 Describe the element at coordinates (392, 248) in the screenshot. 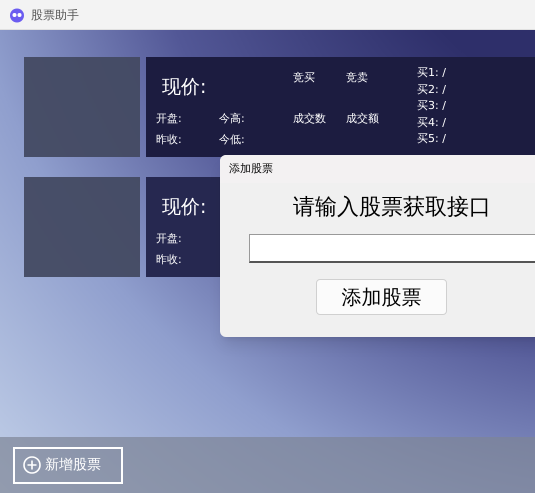

I see `api-input-field` at that location.